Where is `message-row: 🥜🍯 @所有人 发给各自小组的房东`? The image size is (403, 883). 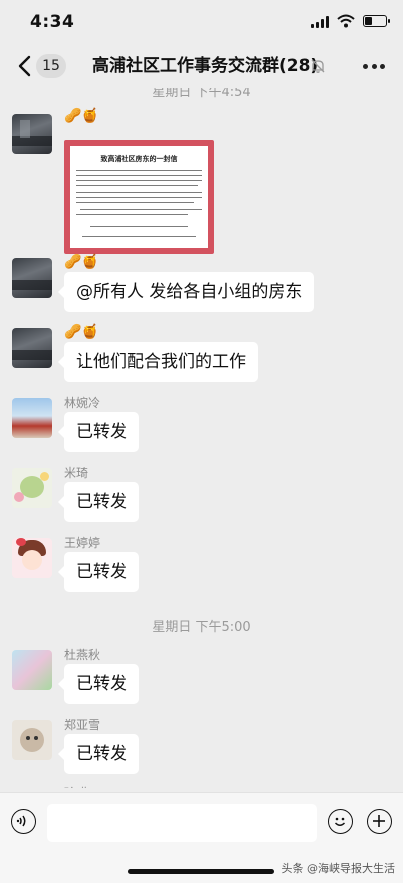
message-row: 🥜🍯 @所有人 发给各自小组的房东 is located at coordinates (201, 285).